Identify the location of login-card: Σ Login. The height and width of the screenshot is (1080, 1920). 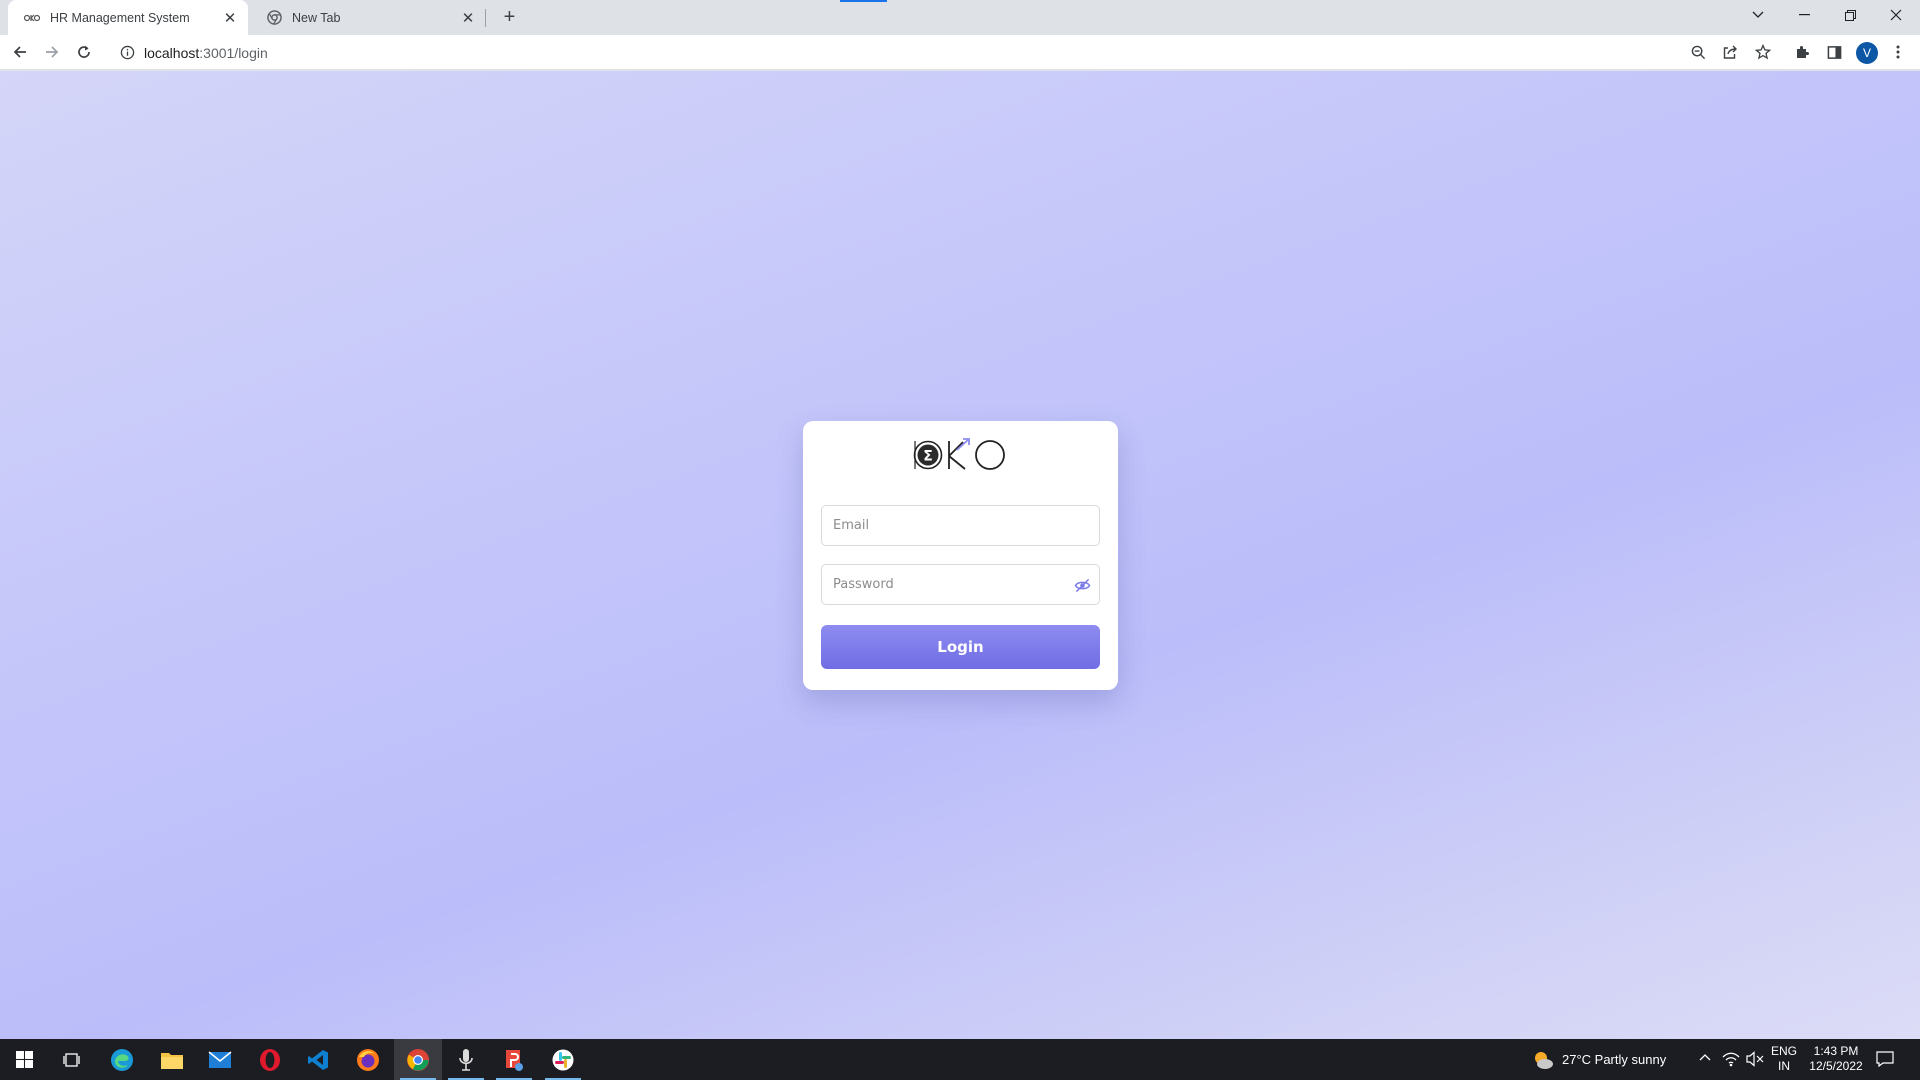
(960, 555).